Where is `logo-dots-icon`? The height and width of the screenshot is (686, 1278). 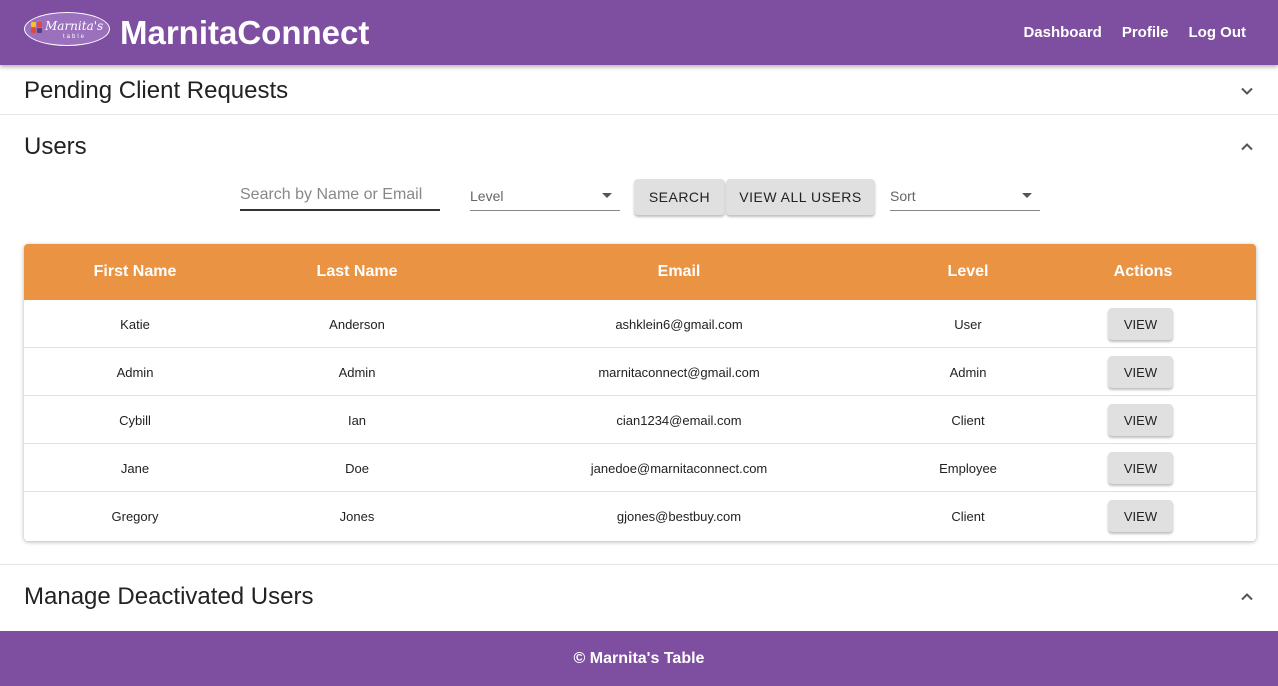 logo-dots-icon is located at coordinates (38, 29).